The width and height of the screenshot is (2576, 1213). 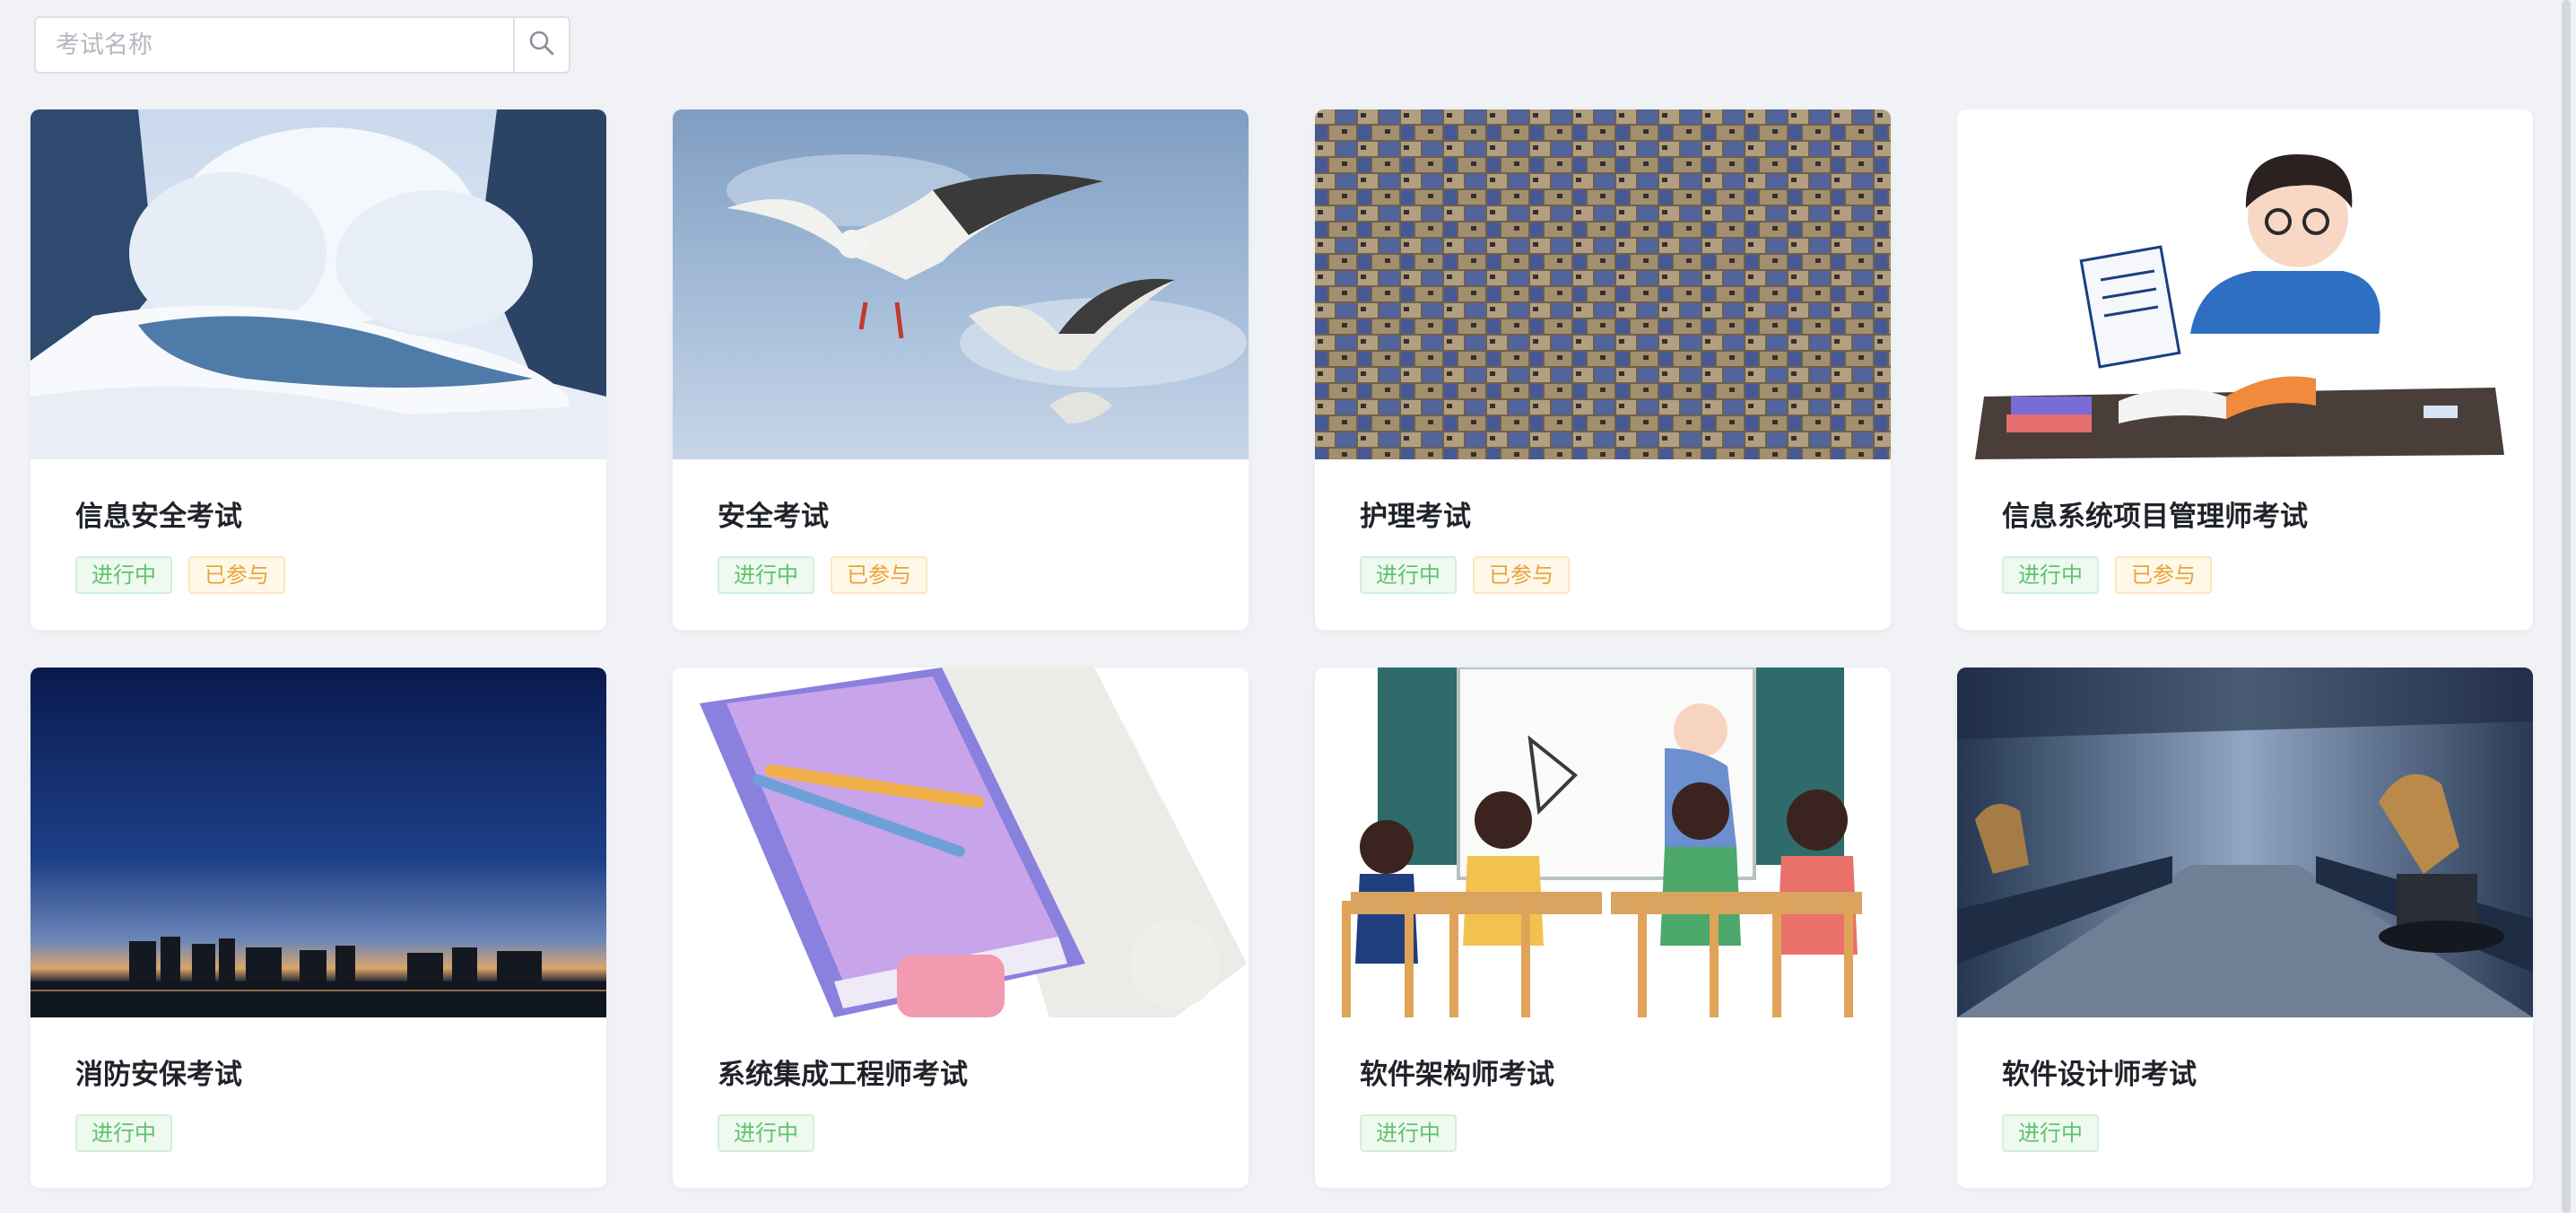 What do you see at coordinates (2245, 1084) in the screenshot?
I see `exam-card-body: 软件设计师考试 进行中` at bounding box center [2245, 1084].